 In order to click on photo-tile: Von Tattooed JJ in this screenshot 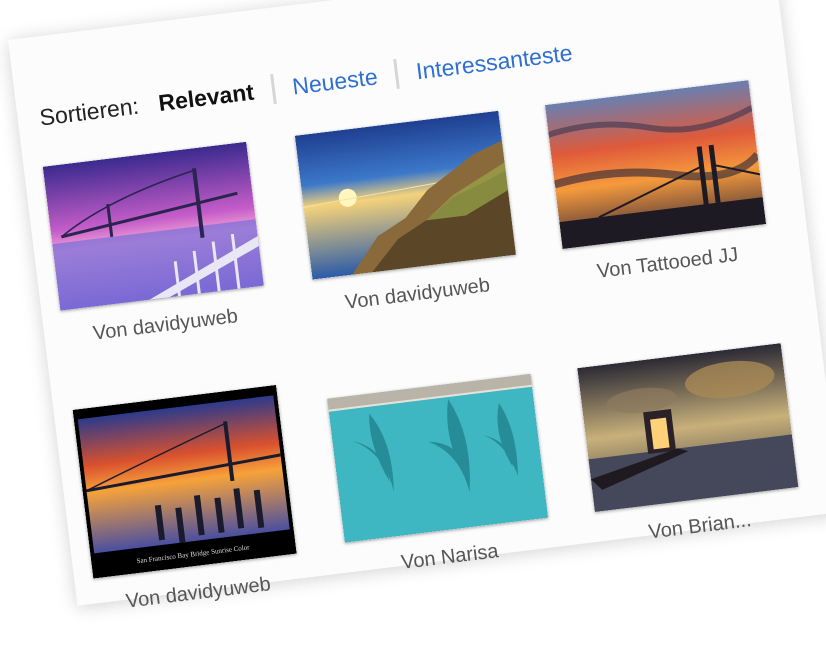, I will do `click(658, 183)`.